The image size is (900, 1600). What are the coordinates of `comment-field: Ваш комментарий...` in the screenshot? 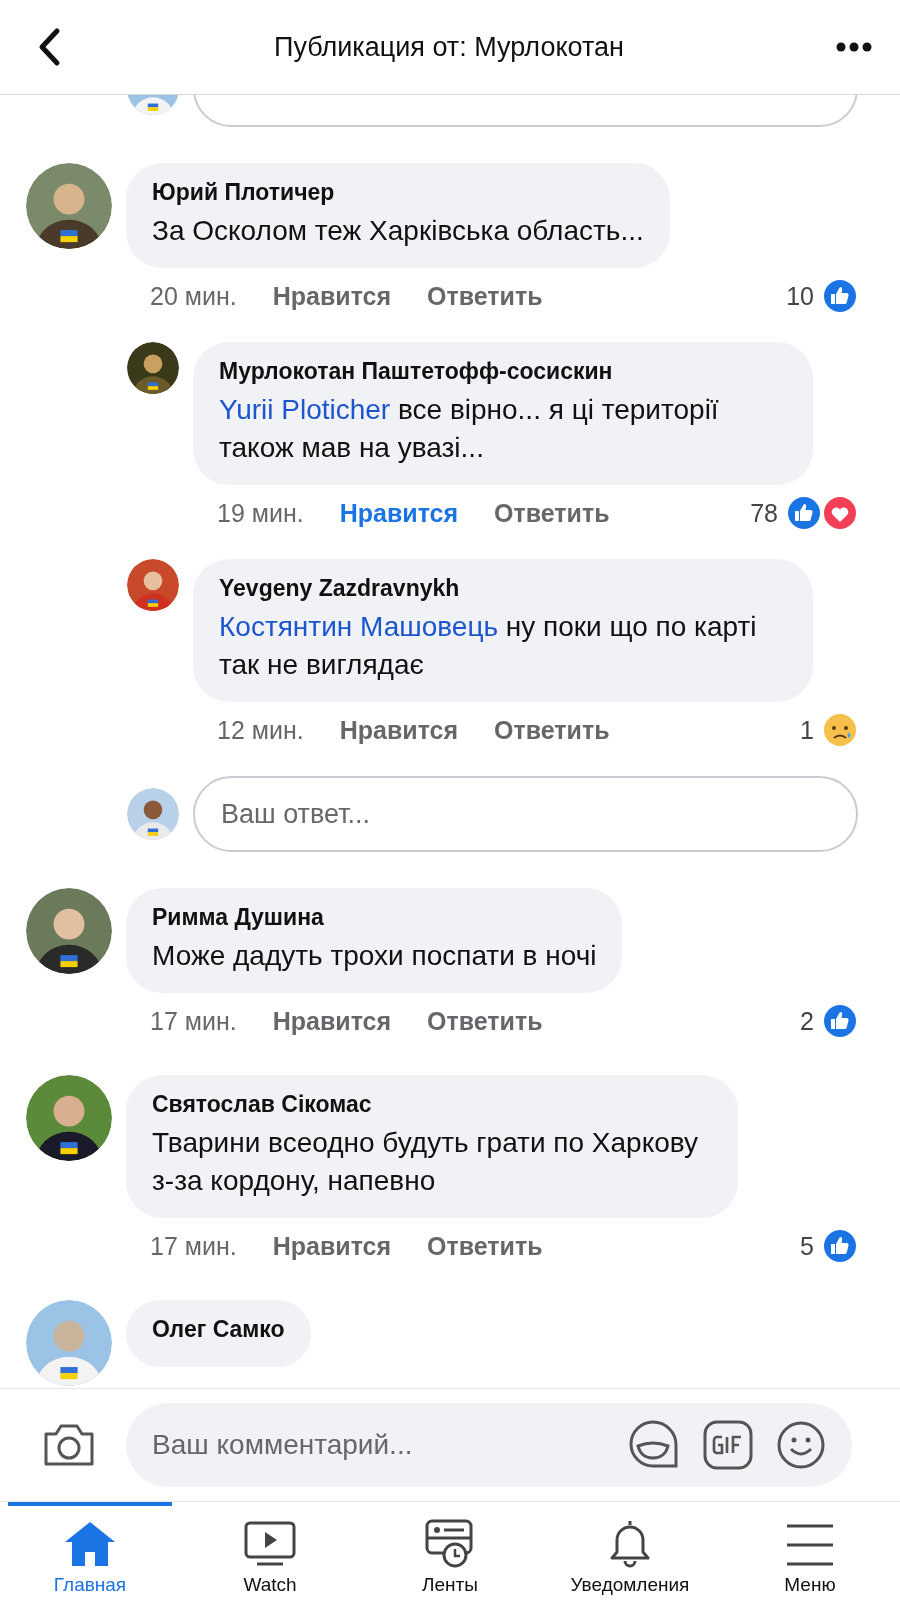 It's located at (489, 1445).